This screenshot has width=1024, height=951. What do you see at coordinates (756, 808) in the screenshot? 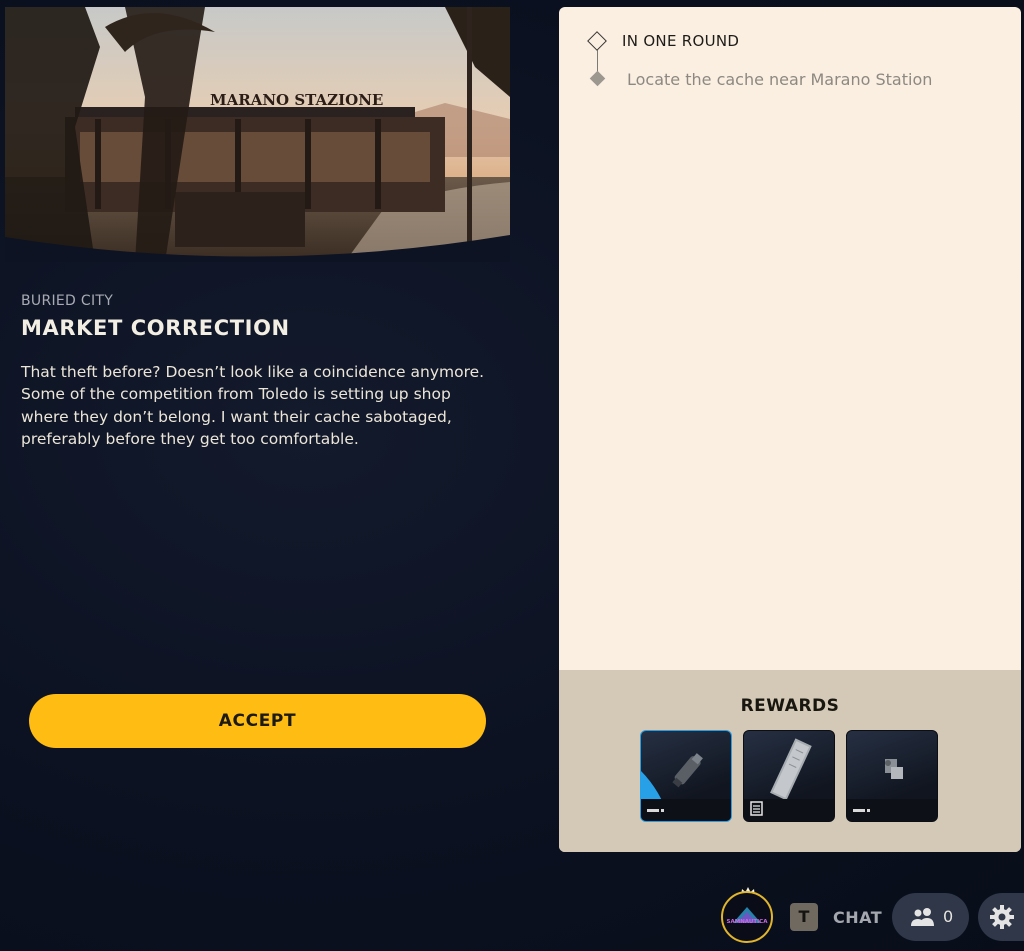
I see `blueprint-icon` at bounding box center [756, 808].